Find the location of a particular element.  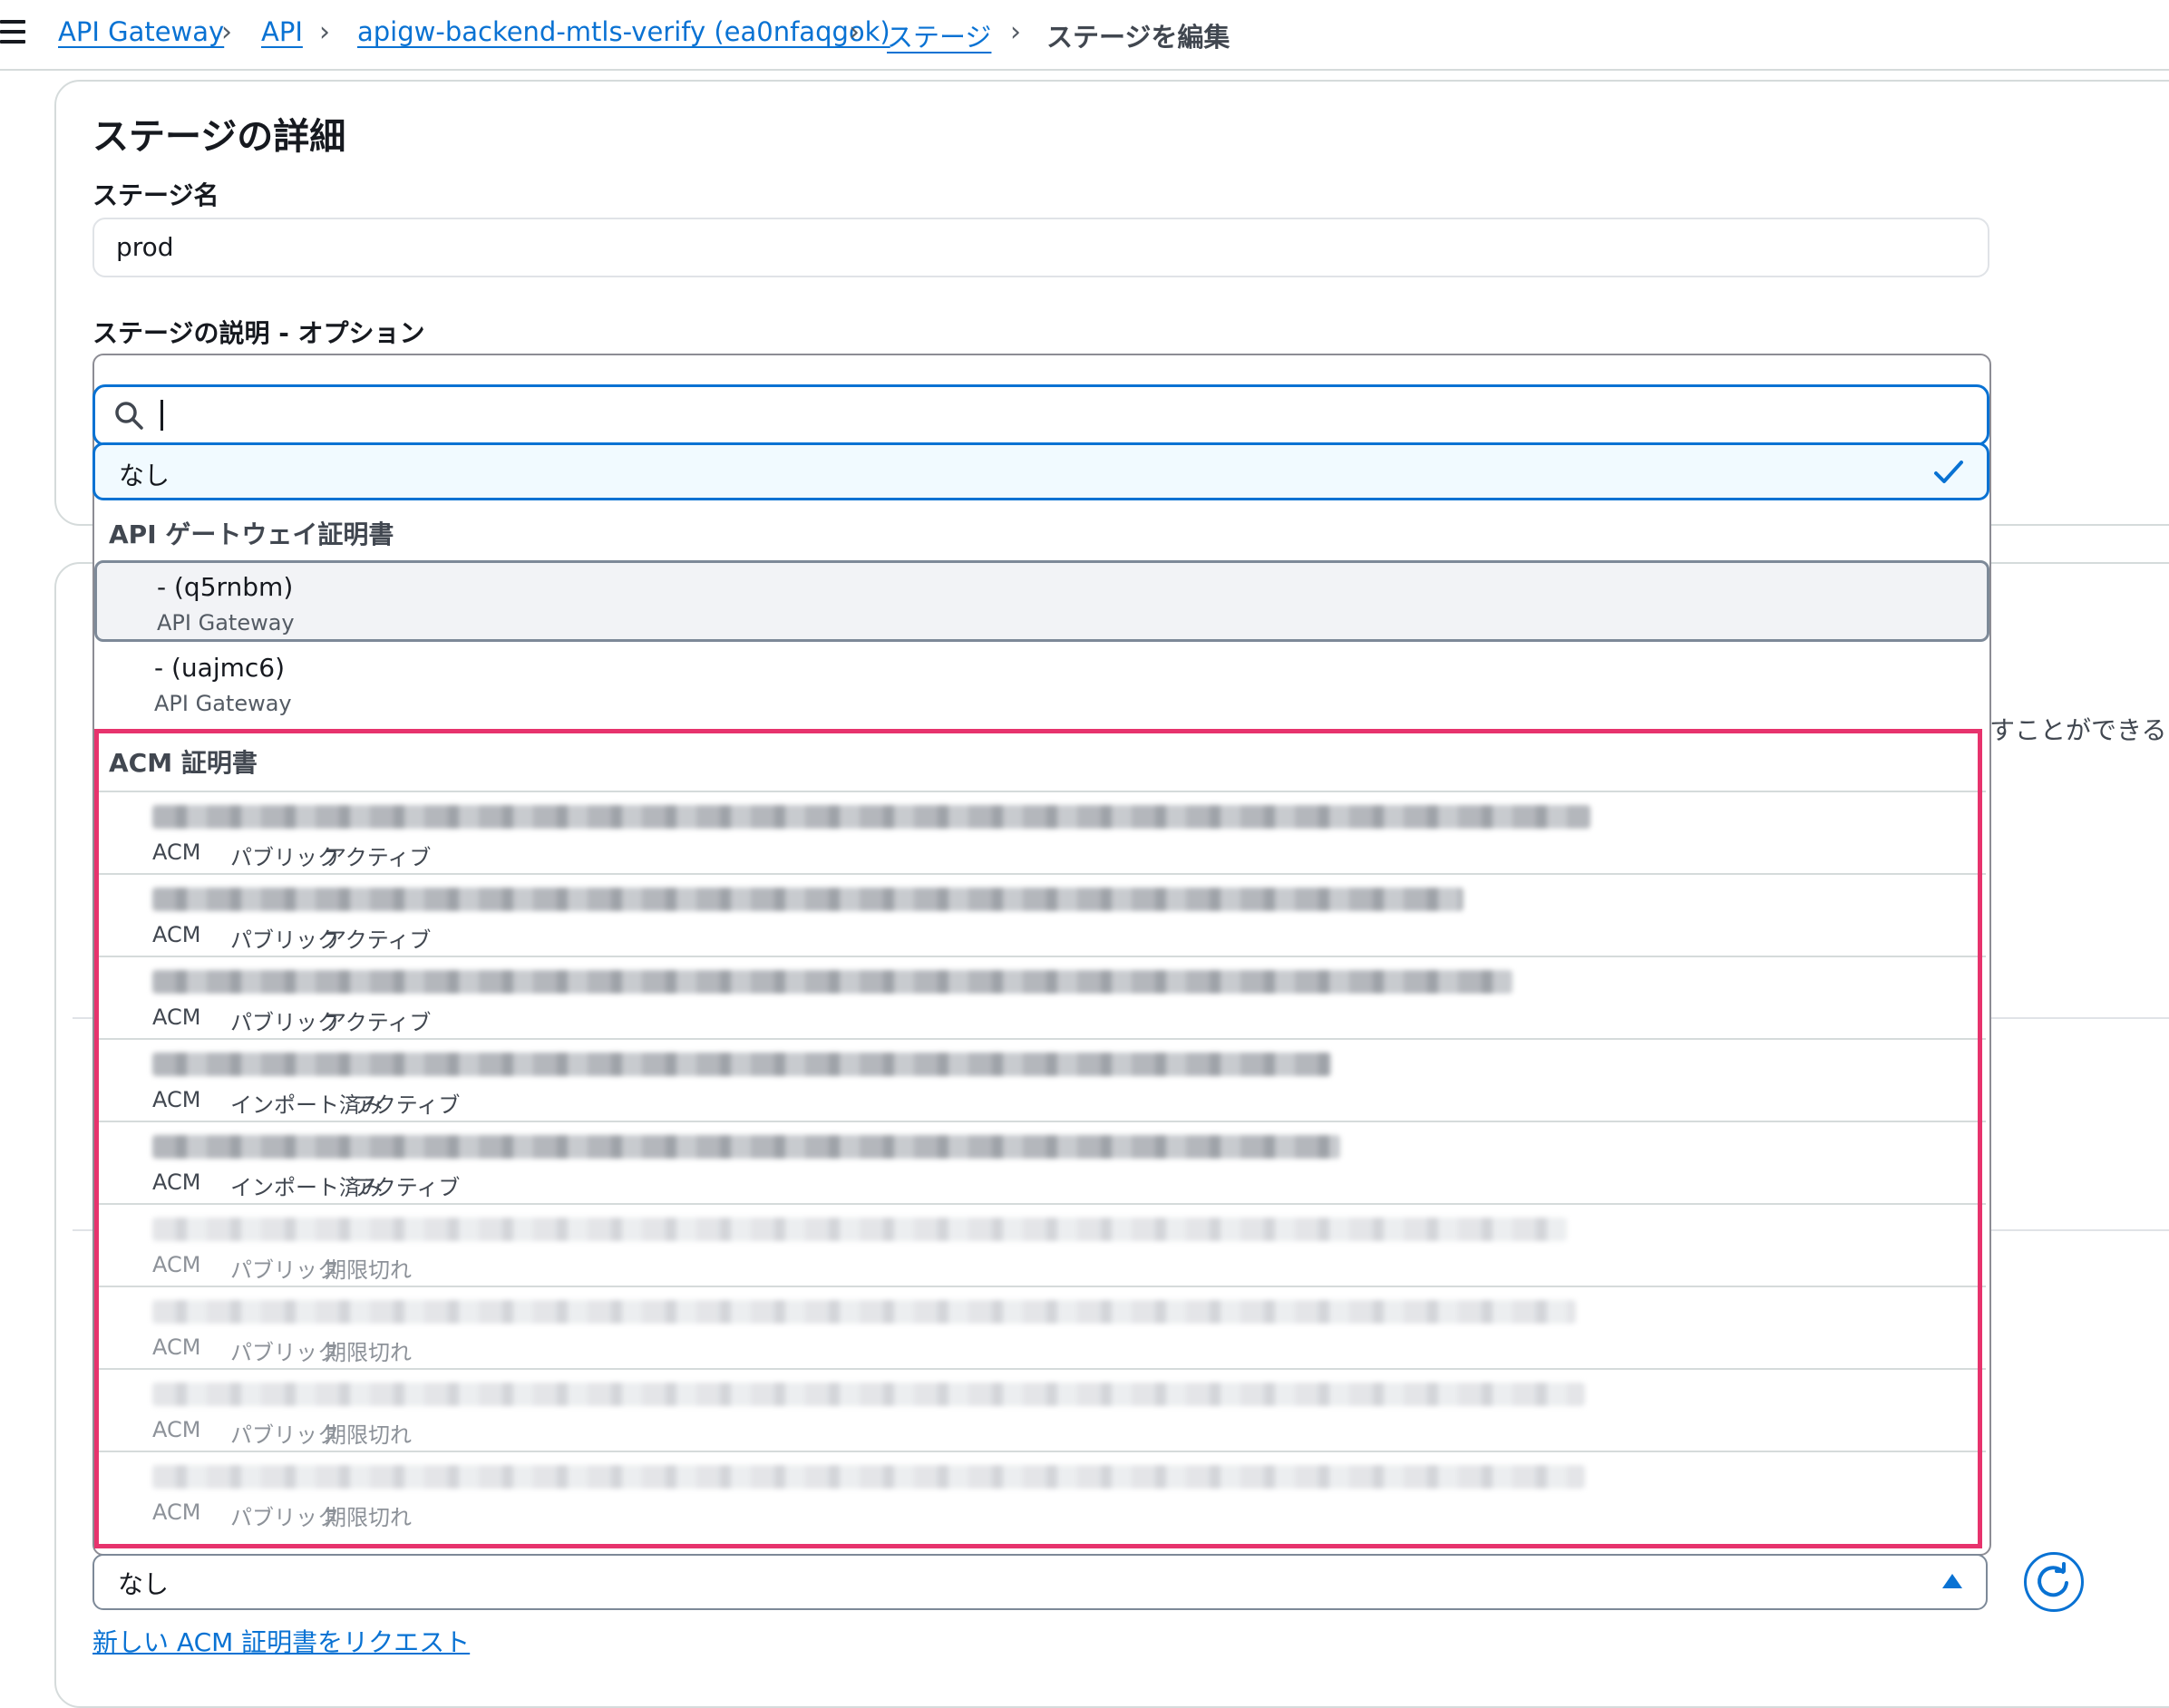

breadcrumb-stages: ステージ is located at coordinates (939, 35).